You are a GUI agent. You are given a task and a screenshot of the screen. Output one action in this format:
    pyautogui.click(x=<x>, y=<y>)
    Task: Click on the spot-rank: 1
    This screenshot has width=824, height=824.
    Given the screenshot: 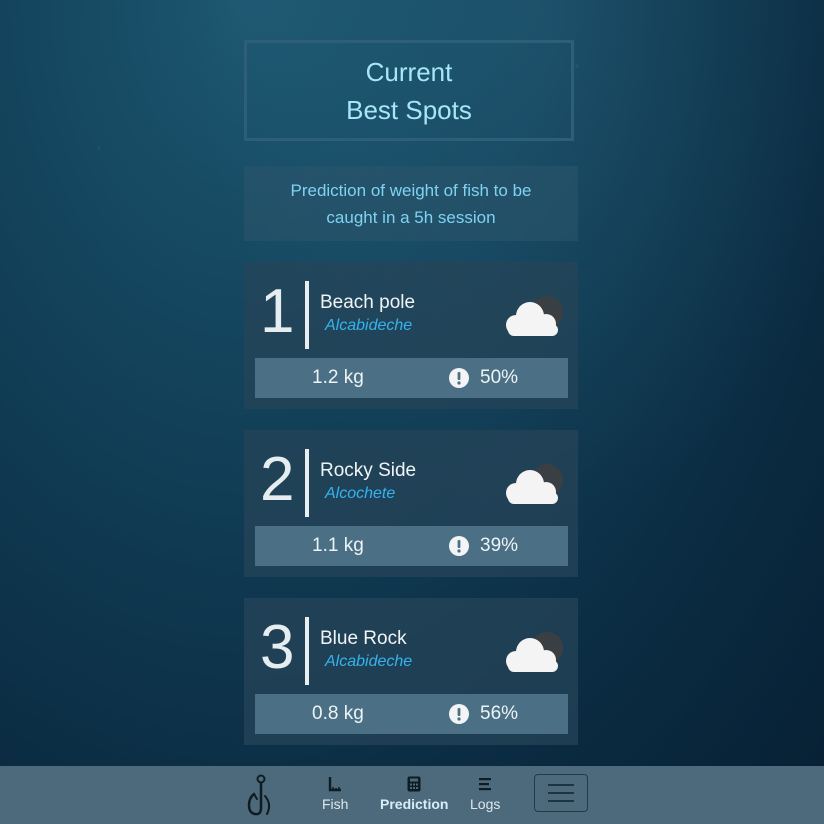 What is the action you would take?
    pyautogui.click(x=277, y=311)
    